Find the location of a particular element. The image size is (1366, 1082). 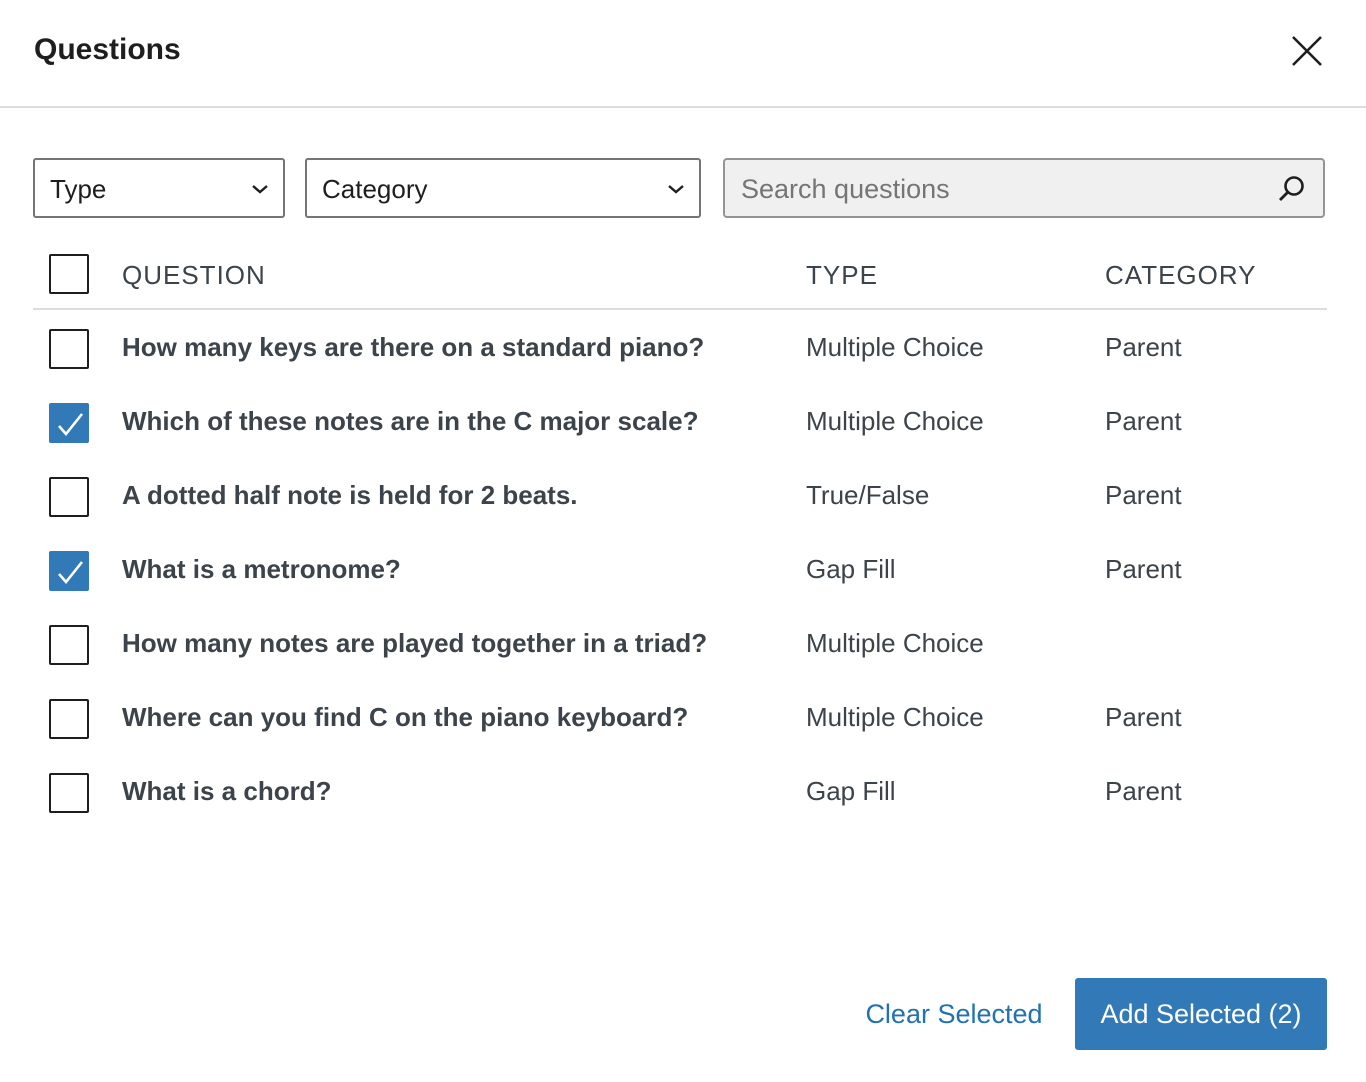

type-filter-select: Type is located at coordinates (159, 188).